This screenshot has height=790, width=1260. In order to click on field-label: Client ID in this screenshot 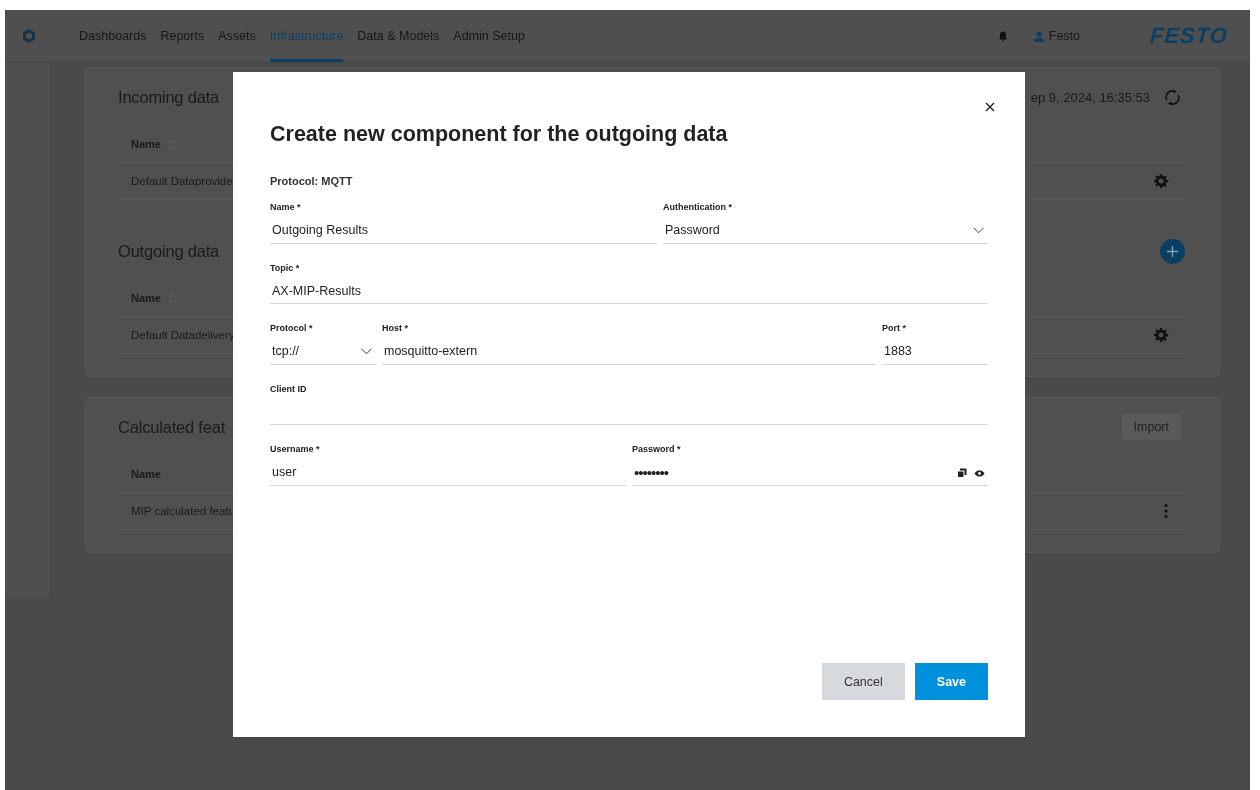, I will do `click(289, 389)`.